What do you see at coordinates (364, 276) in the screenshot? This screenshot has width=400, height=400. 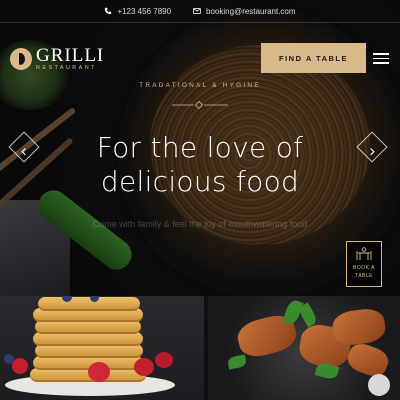 I see `book-line-2: TABLE` at bounding box center [364, 276].